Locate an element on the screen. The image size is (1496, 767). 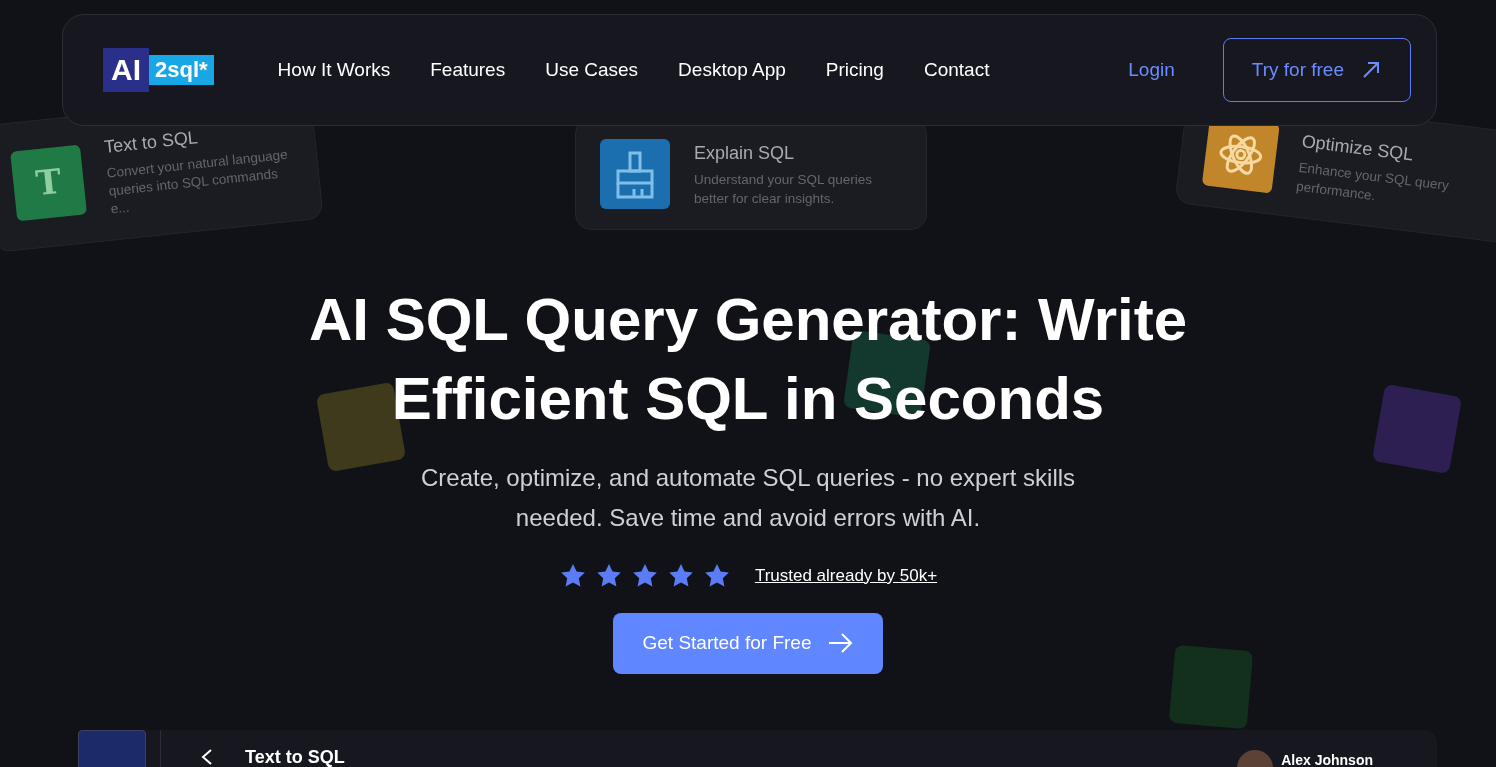
nav-link: Features is located at coordinates (468, 70).